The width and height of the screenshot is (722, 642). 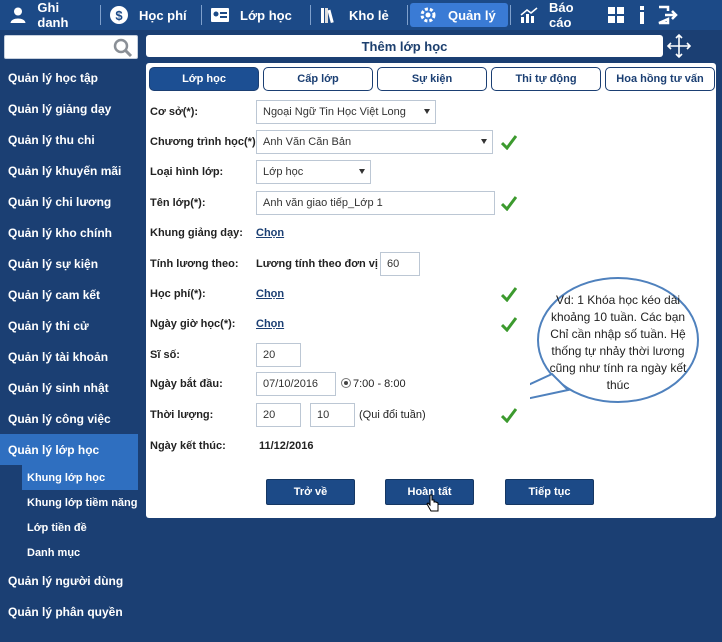 I want to click on sidebar-item-cam-ket: Quản lý cam kết, so click(x=70, y=294).